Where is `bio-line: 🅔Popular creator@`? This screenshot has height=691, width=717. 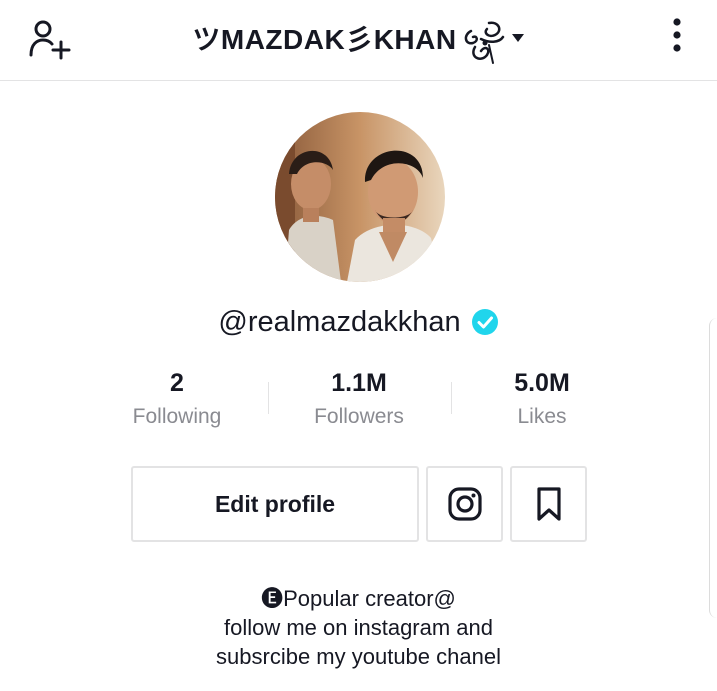 bio-line: 🅔Popular creator@ is located at coordinates (358, 598).